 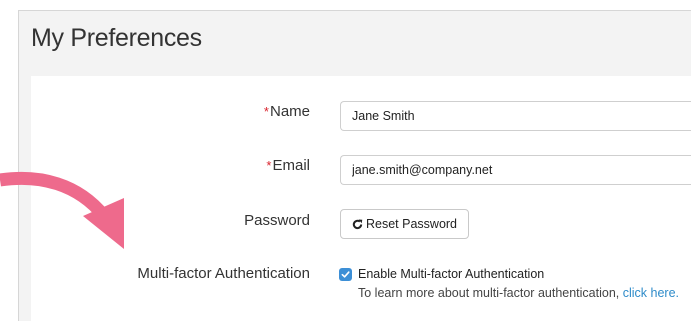 What do you see at coordinates (116, 38) in the screenshot?
I see `page-title: My Preferences` at bounding box center [116, 38].